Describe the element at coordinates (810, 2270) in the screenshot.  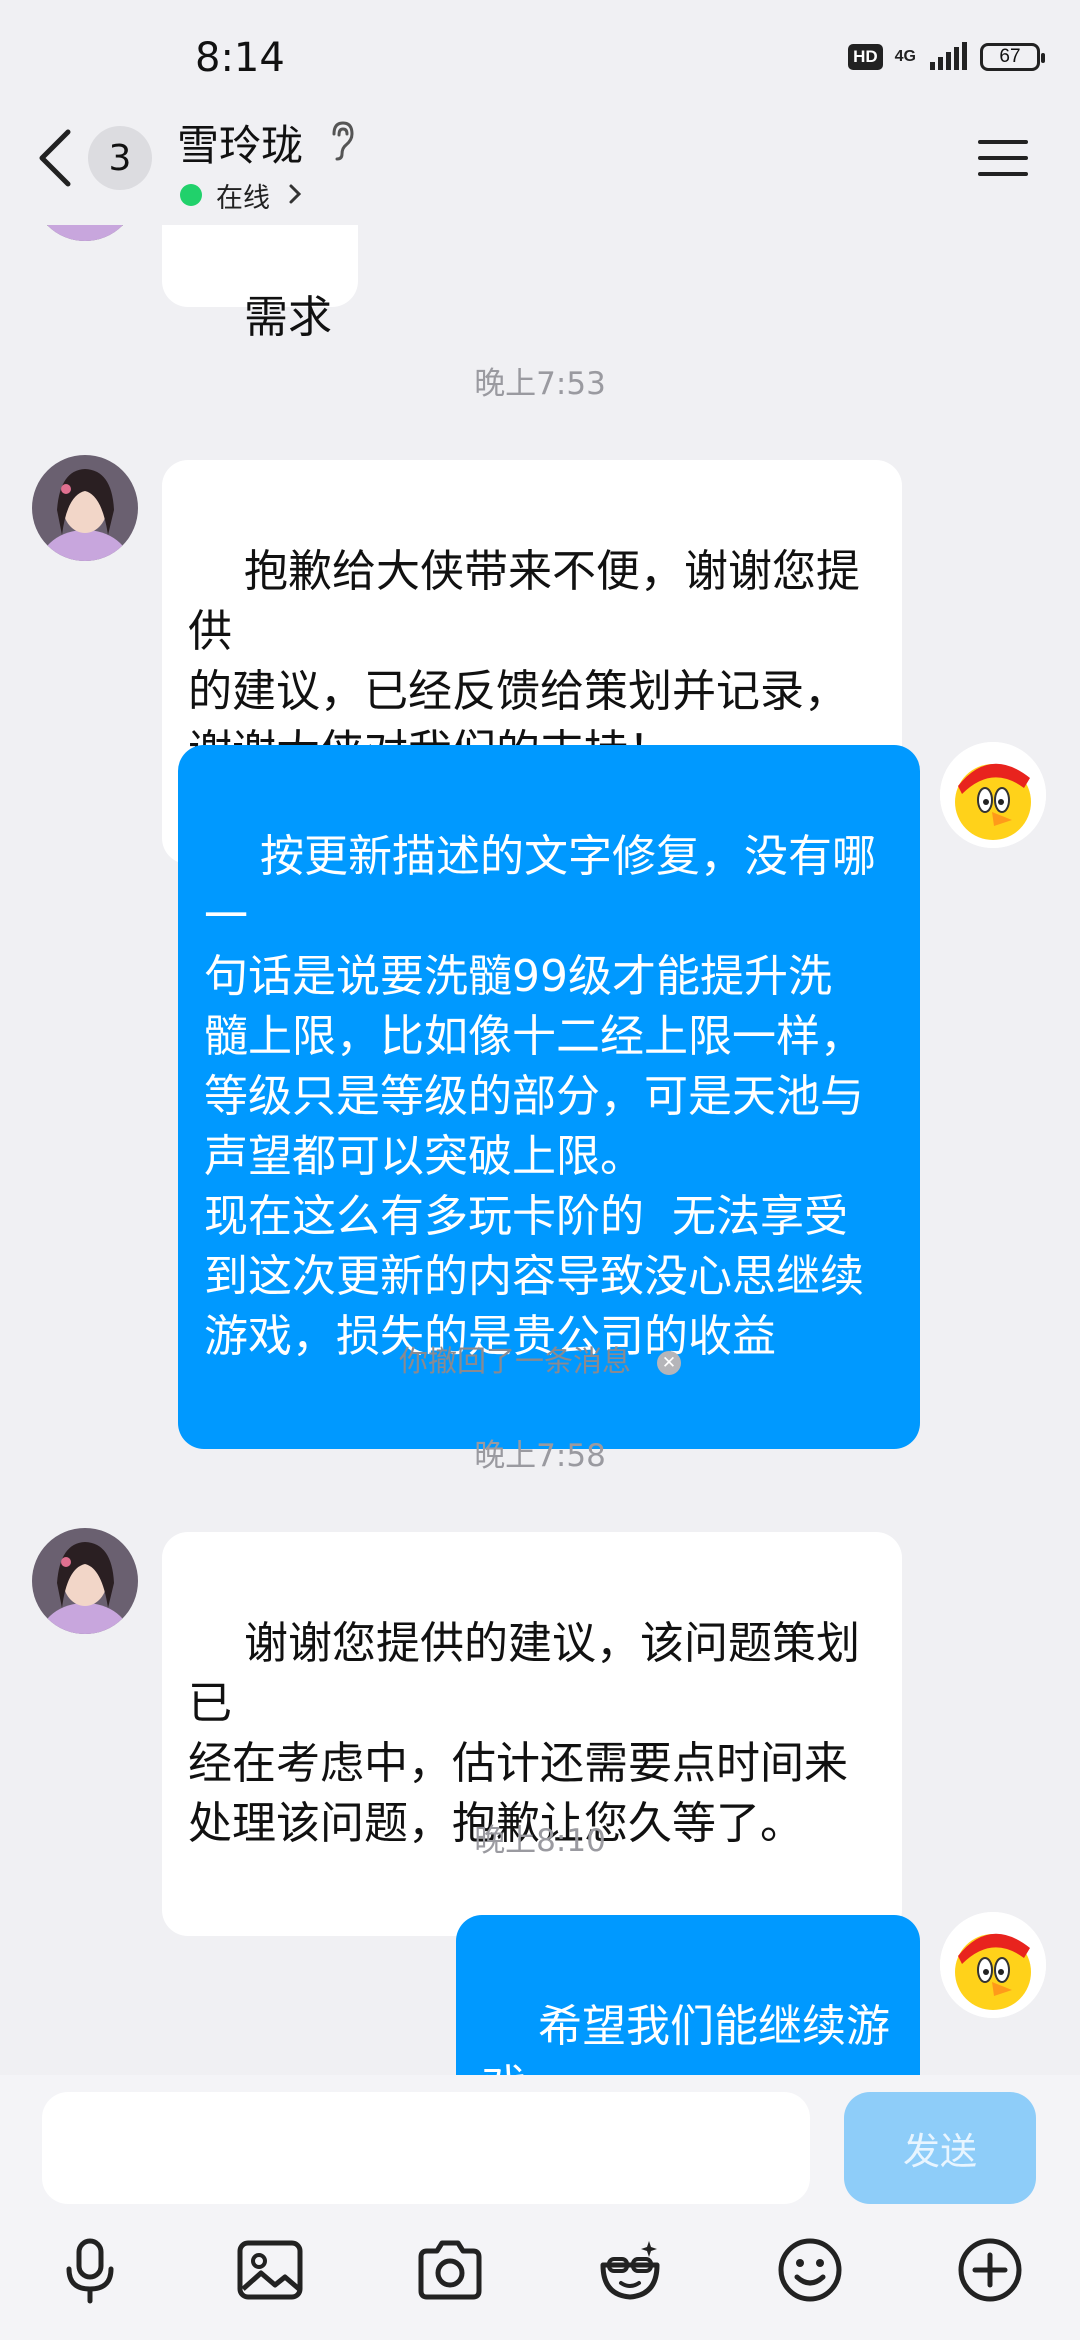
I see `smiley-icon` at that location.